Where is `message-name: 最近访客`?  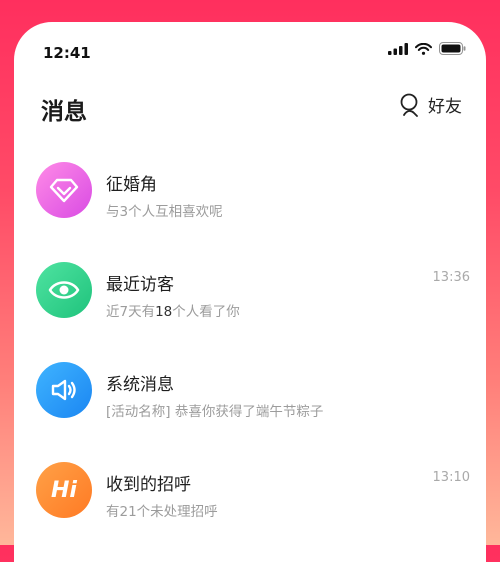
message-name: 最近访客 is located at coordinates (140, 285).